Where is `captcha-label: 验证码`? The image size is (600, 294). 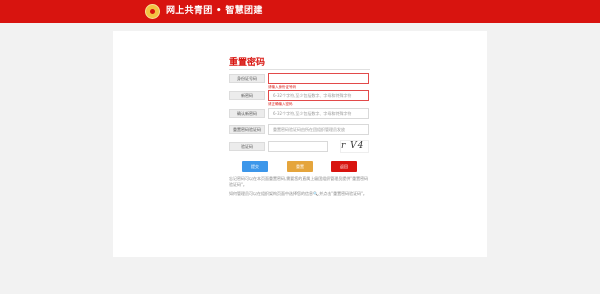 captcha-label: 验证码 is located at coordinates (247, 146).